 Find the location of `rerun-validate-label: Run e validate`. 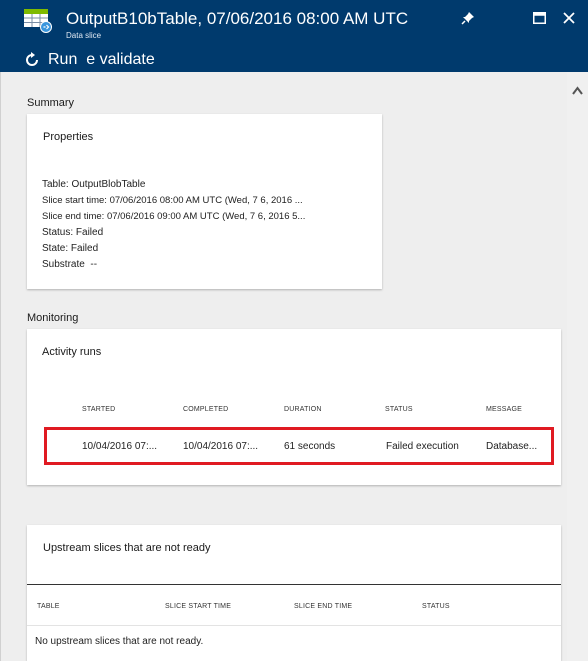

rerun-validate-label: Run e validate is located at coordinates (101, 59).